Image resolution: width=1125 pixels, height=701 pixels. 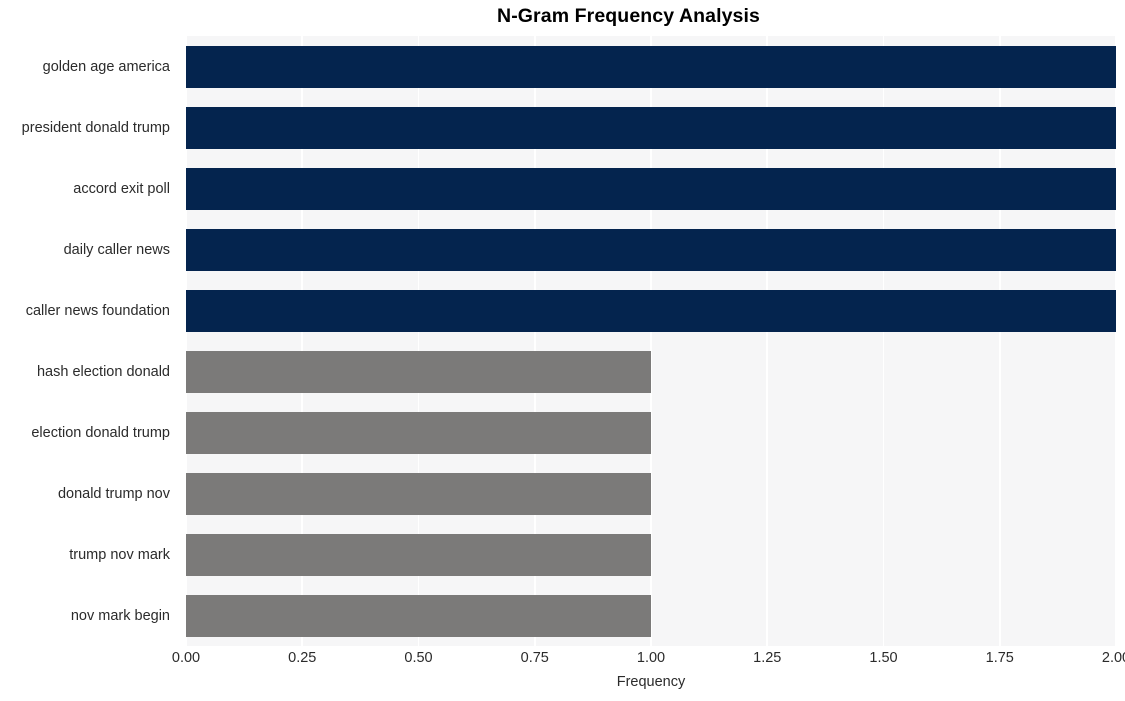 I want to click on y-tick-label: hash election donald, so click(x=103, y=371).